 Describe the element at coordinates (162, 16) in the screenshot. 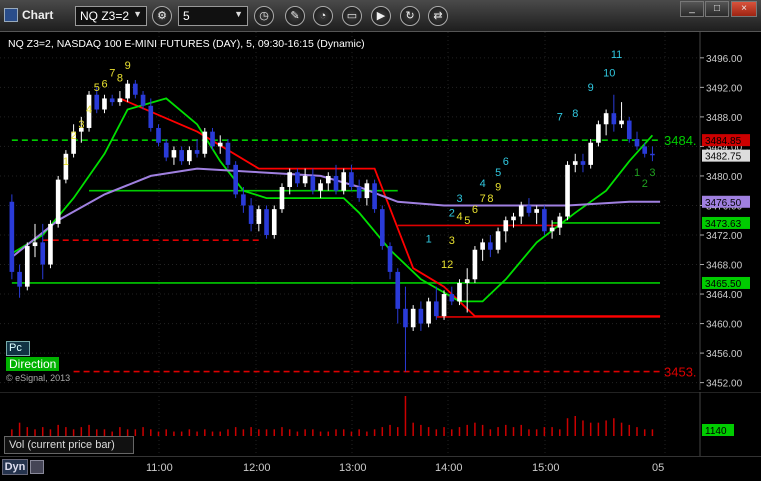

I see `settings-gear-icon: ⚙` at that location.